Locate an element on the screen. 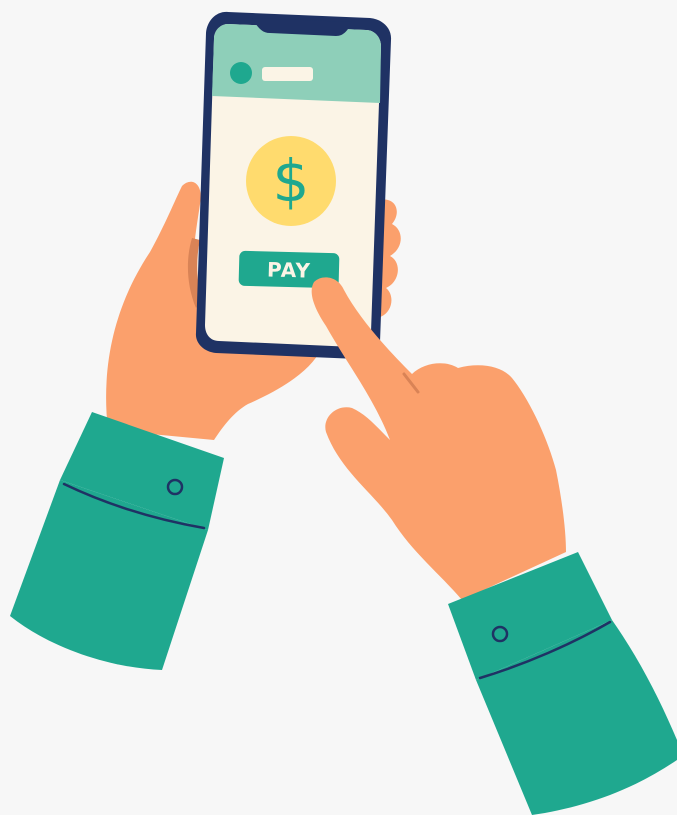  phone: $ PAY is located at coordinates (293, 185).